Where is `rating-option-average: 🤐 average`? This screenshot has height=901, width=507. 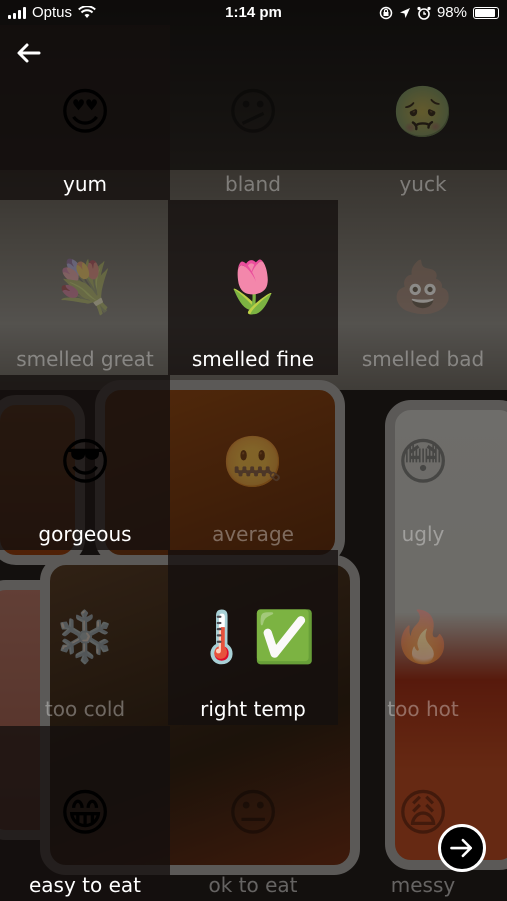
rating-option-average: 🤐 average is located at coordinates (253, 462).